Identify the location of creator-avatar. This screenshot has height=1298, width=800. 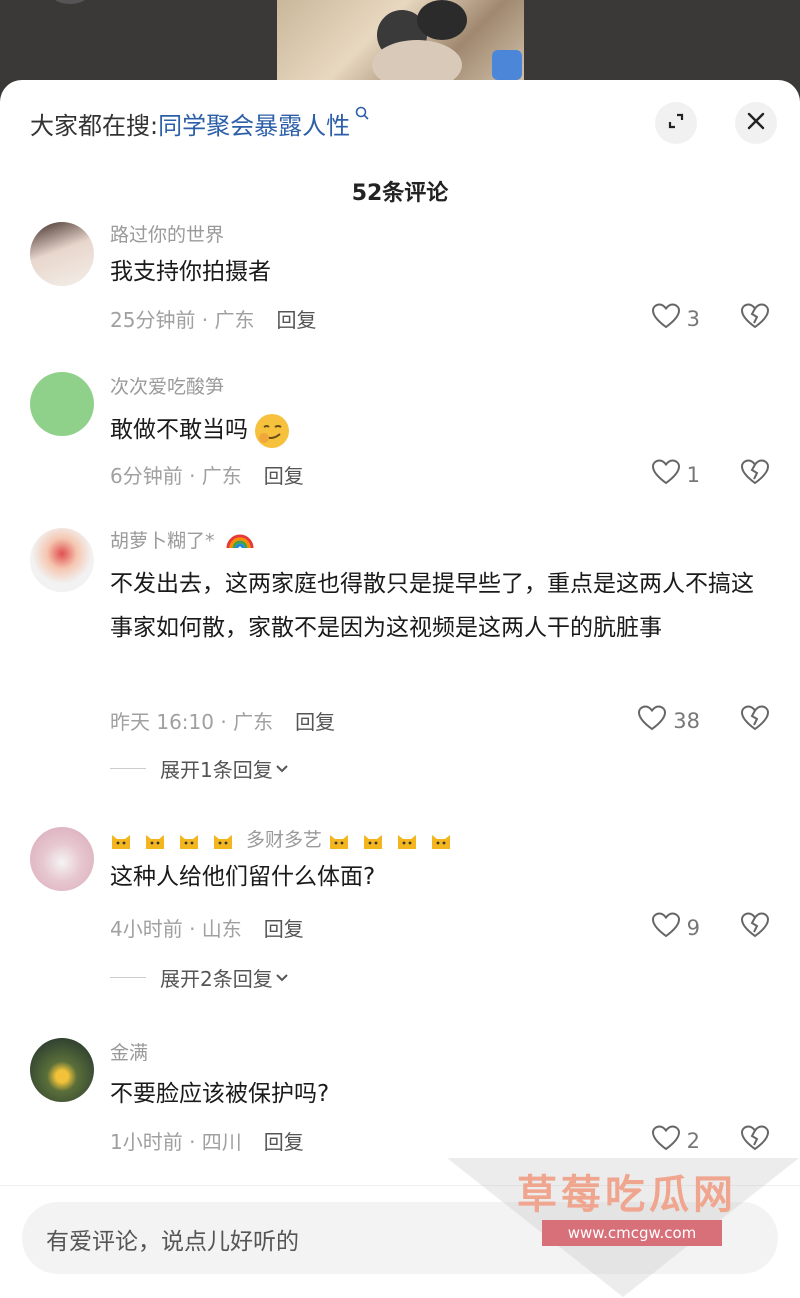
(70, 2).